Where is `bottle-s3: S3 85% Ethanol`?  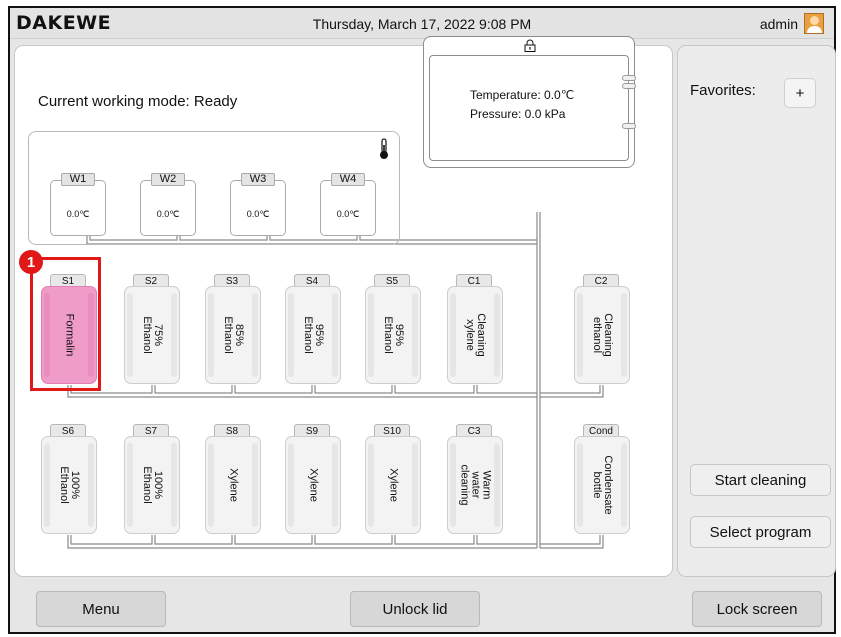
bottle-s3: S3 85% Ethanol is located at coordinates (233, 329).